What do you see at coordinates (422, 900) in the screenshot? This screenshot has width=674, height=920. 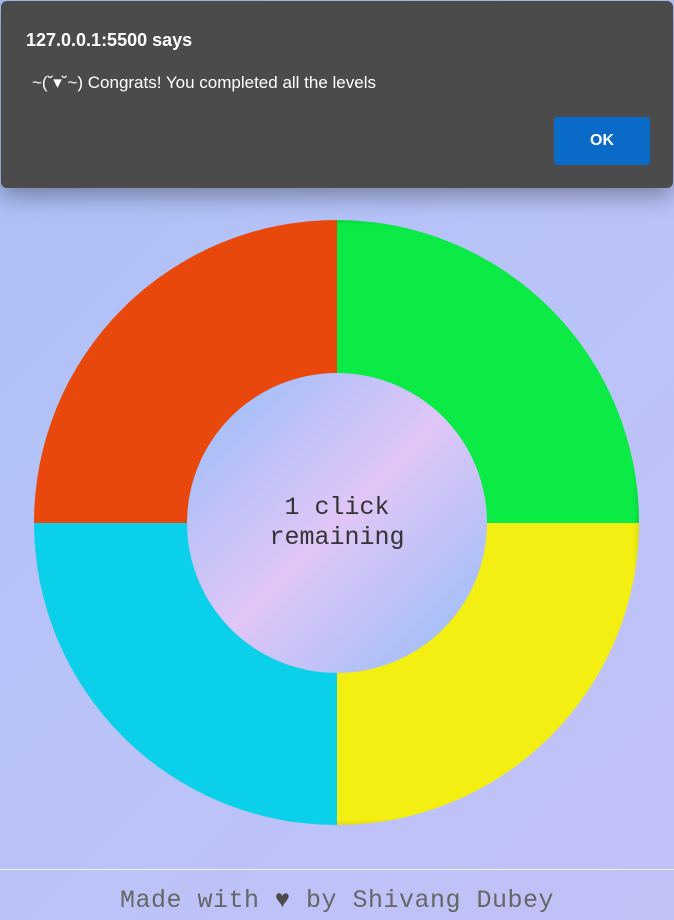 I see `footer-author: by Shivang Dubey` at bounding box center [422, 900].